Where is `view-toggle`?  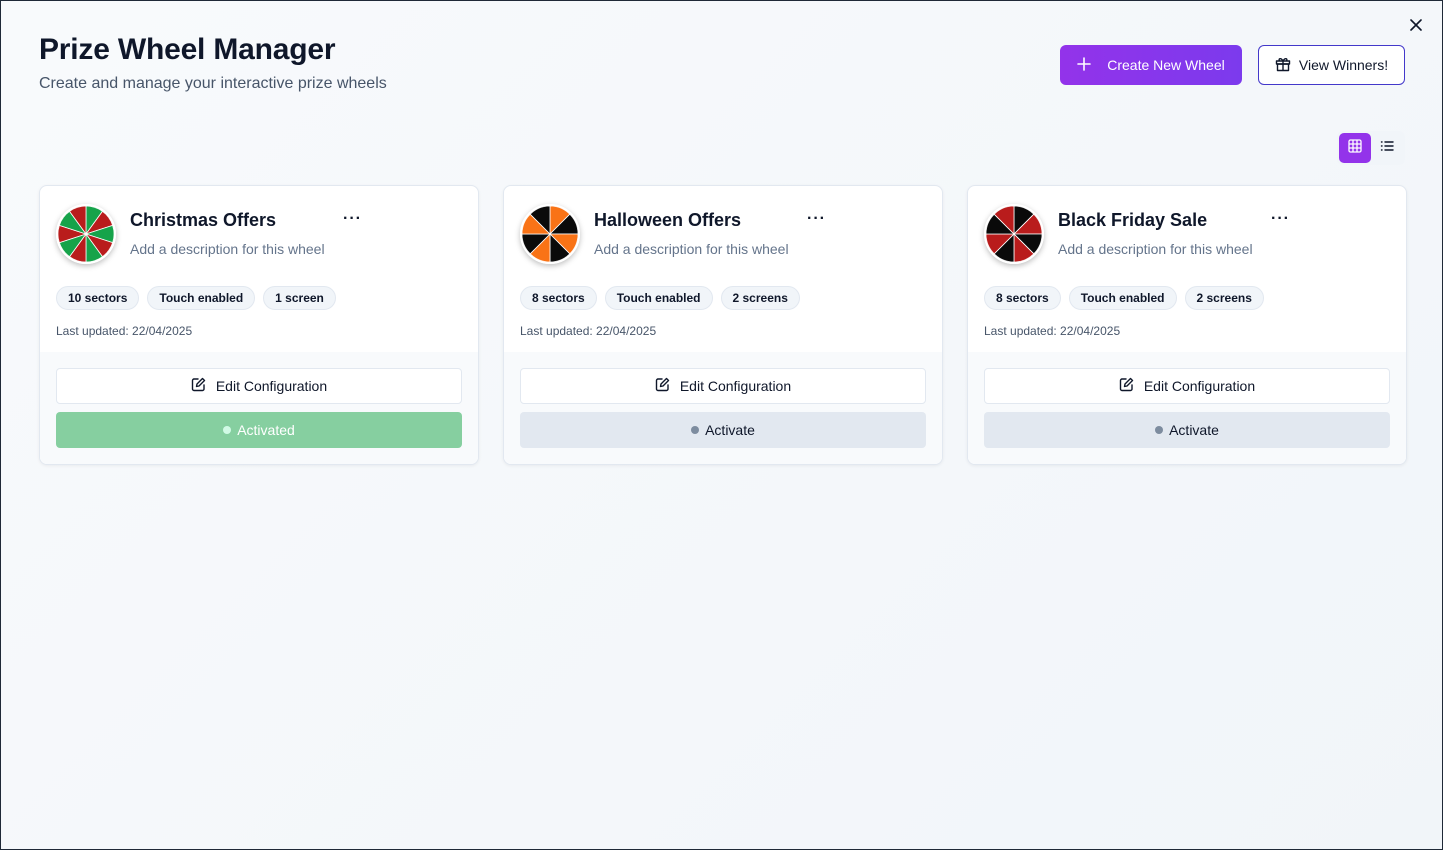 view-toggle is located at coordinates (1371, 148).